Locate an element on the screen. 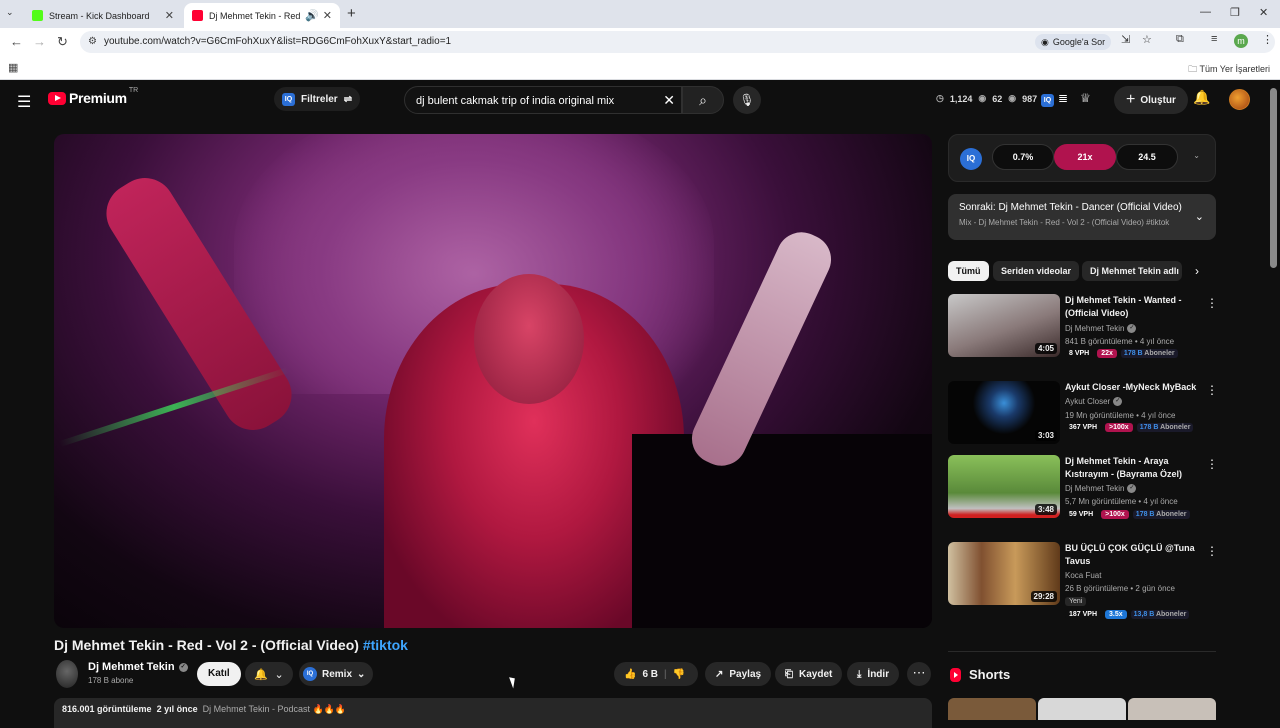 The width and height of the screenshot is (1280, 728). google-ask-label: Google'a Sor is located at coordinates (1079, 42).